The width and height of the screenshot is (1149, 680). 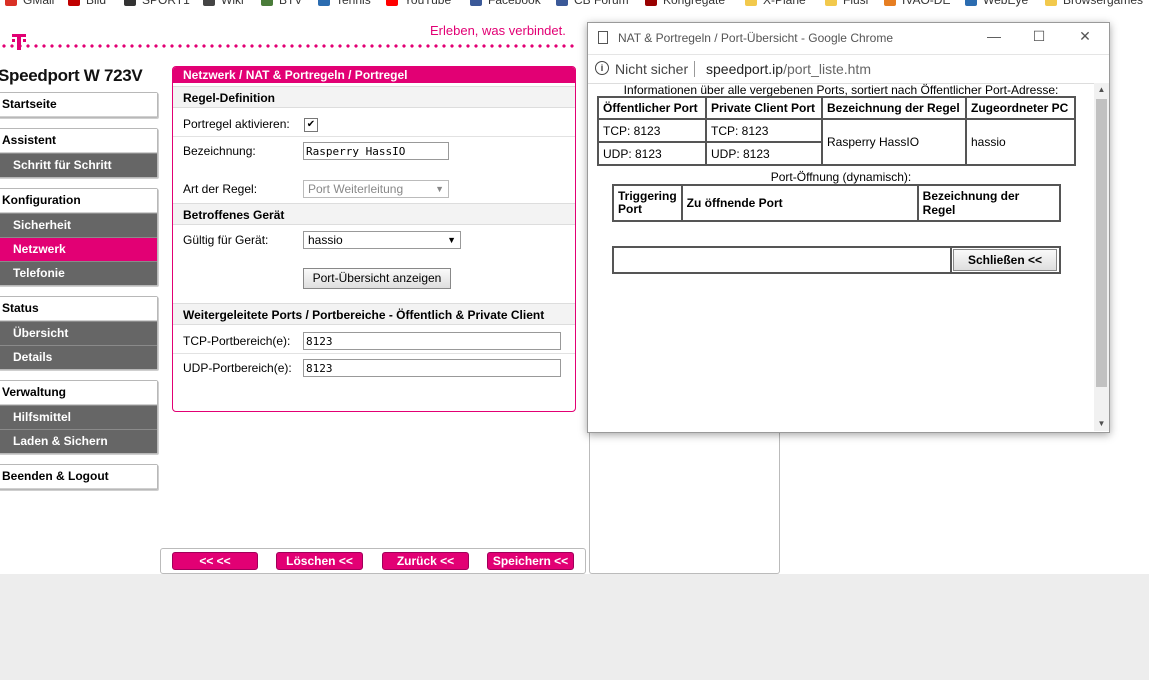 I want to click on bookmark-item: GMail, so click(x=29, y=3).